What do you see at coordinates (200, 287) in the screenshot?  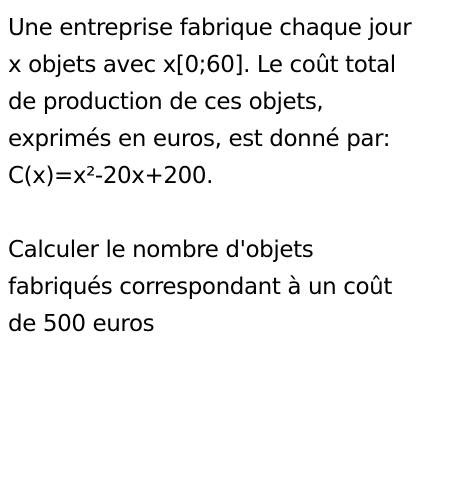 I see `question-line: fabriqués correspondant à un coût` at bounding box center [200, 287].